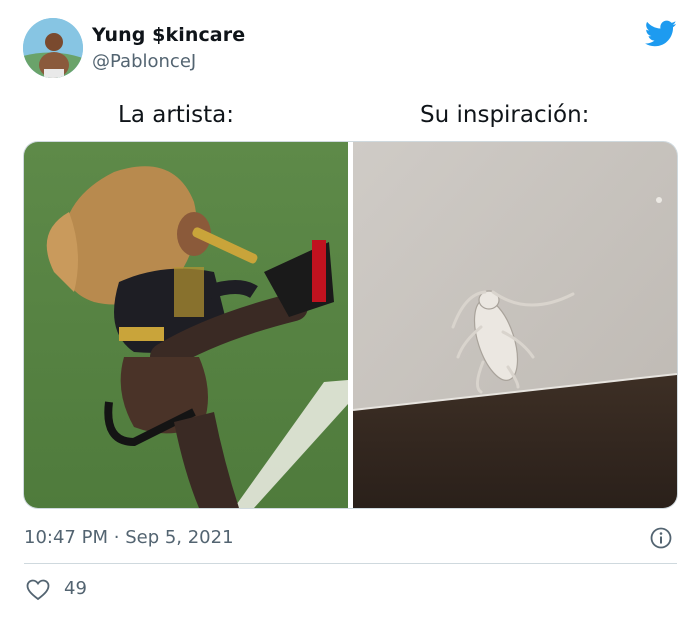  Describe the element at coordinates (66, 537) in the screenshot. I see `tweet-time: 10:47 PM` at that location.